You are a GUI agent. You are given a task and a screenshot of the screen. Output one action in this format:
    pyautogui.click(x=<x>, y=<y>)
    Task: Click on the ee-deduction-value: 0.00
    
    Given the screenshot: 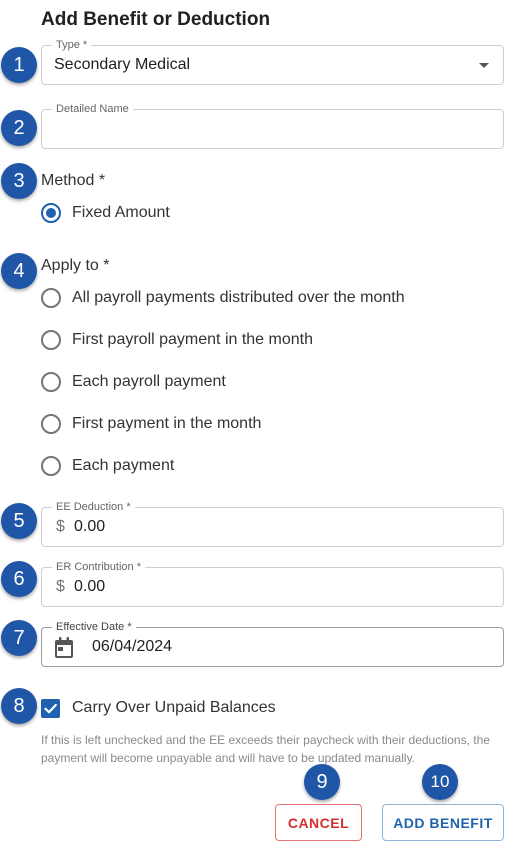 What is the action you would take?
    pyautogui.click(x=90, y=526)
    